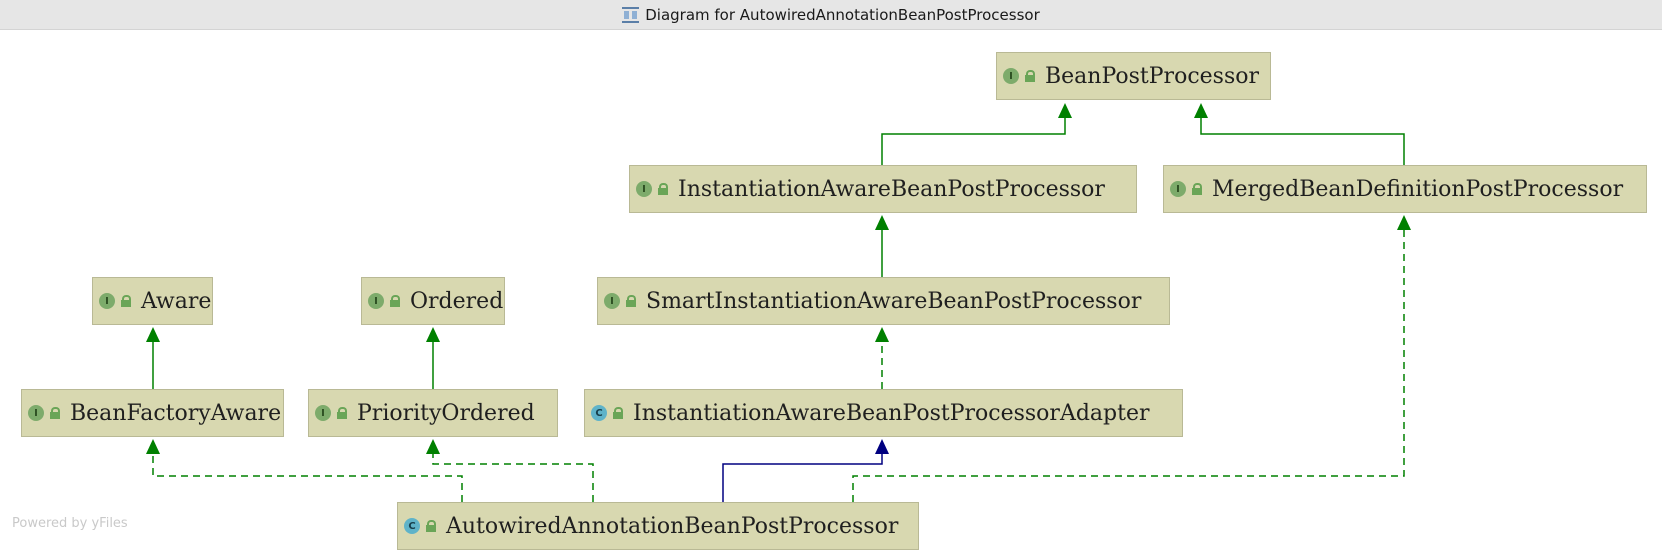  What do you see at coordinates (1302, 138) in the screenshot?
I see `edge-mbdpp-bpp` at bounding box center [1302, 138].